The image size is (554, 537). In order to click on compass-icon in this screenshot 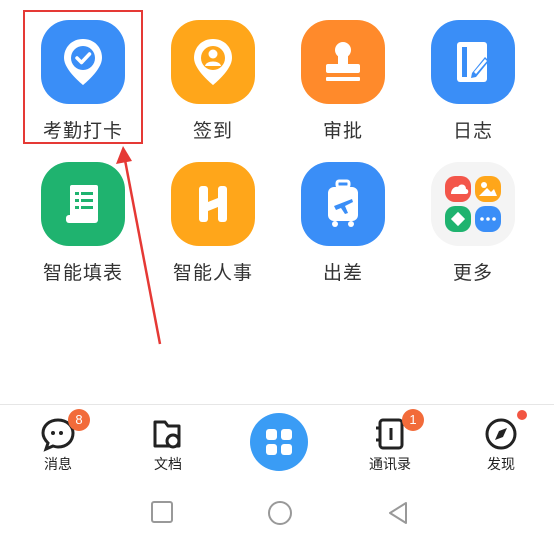, I will do `click(501, 434)`.